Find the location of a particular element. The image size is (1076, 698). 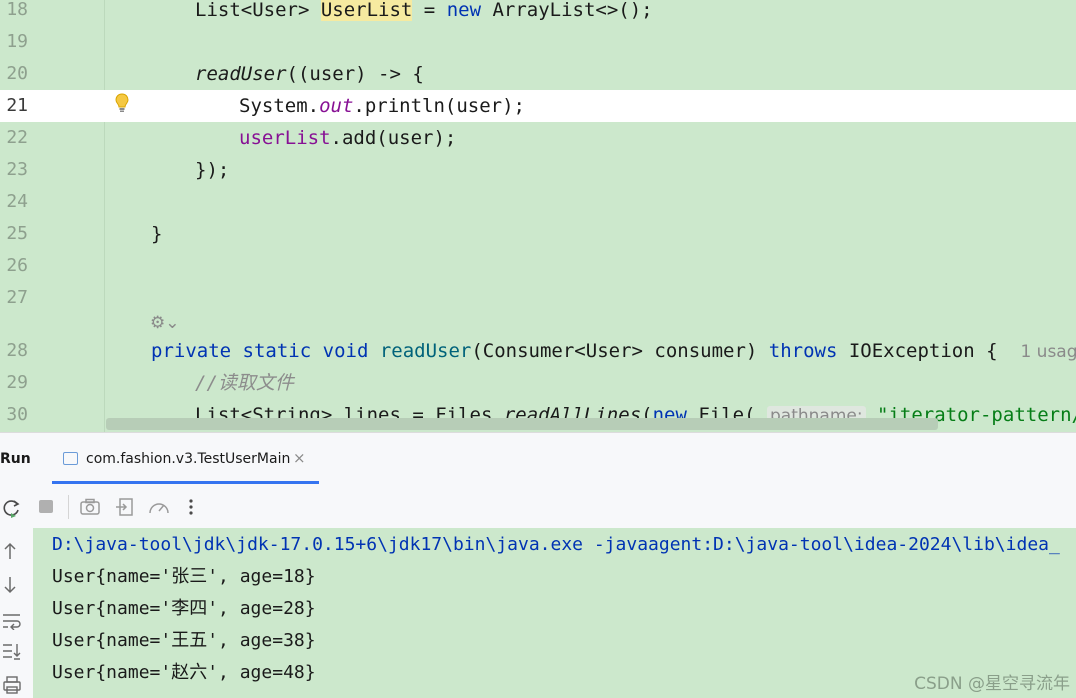

code-line: 27 is located at coordinates (538, 298).